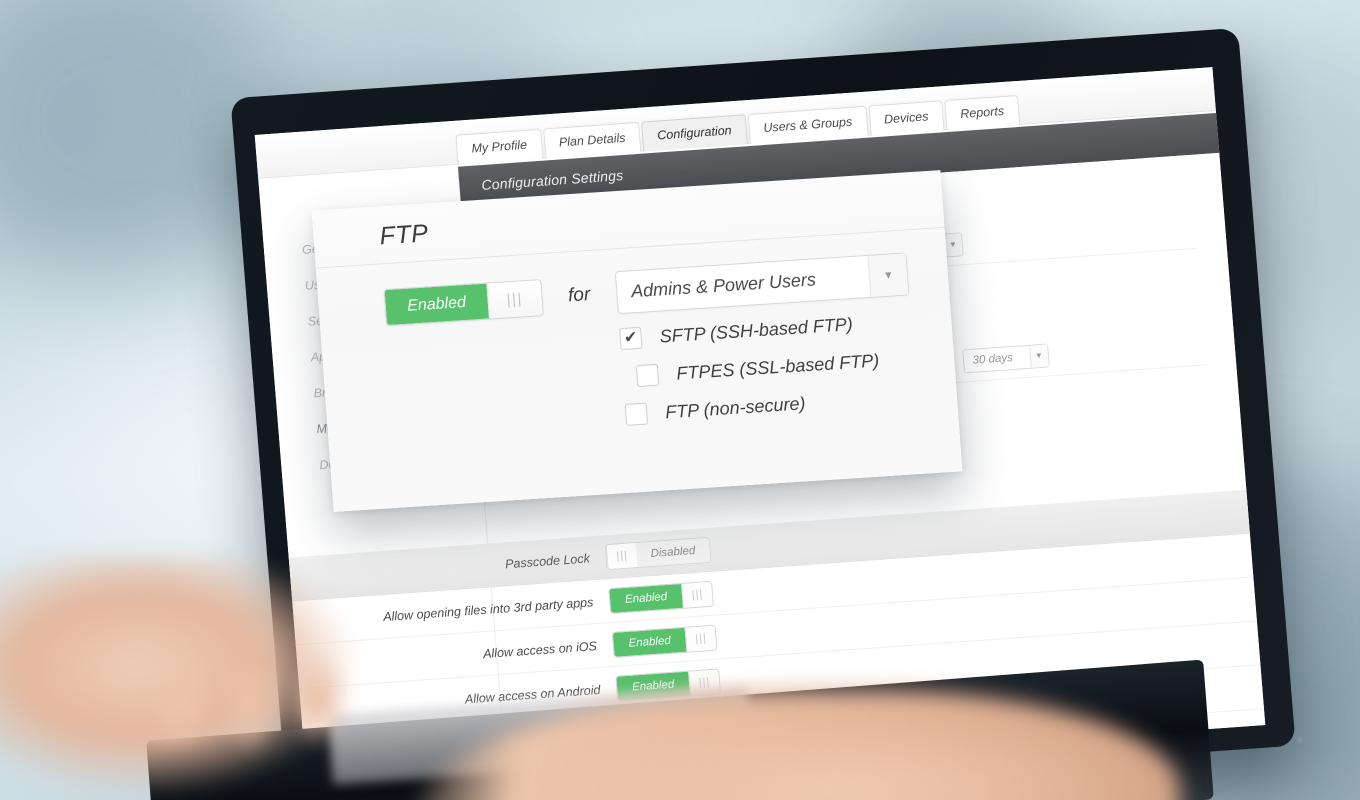 The height and width of the screenshot is (800, 1360). Describe the element at coordinates (499, 146) in the screenshot. I see `tab-my-profile: My Profile` at that location.